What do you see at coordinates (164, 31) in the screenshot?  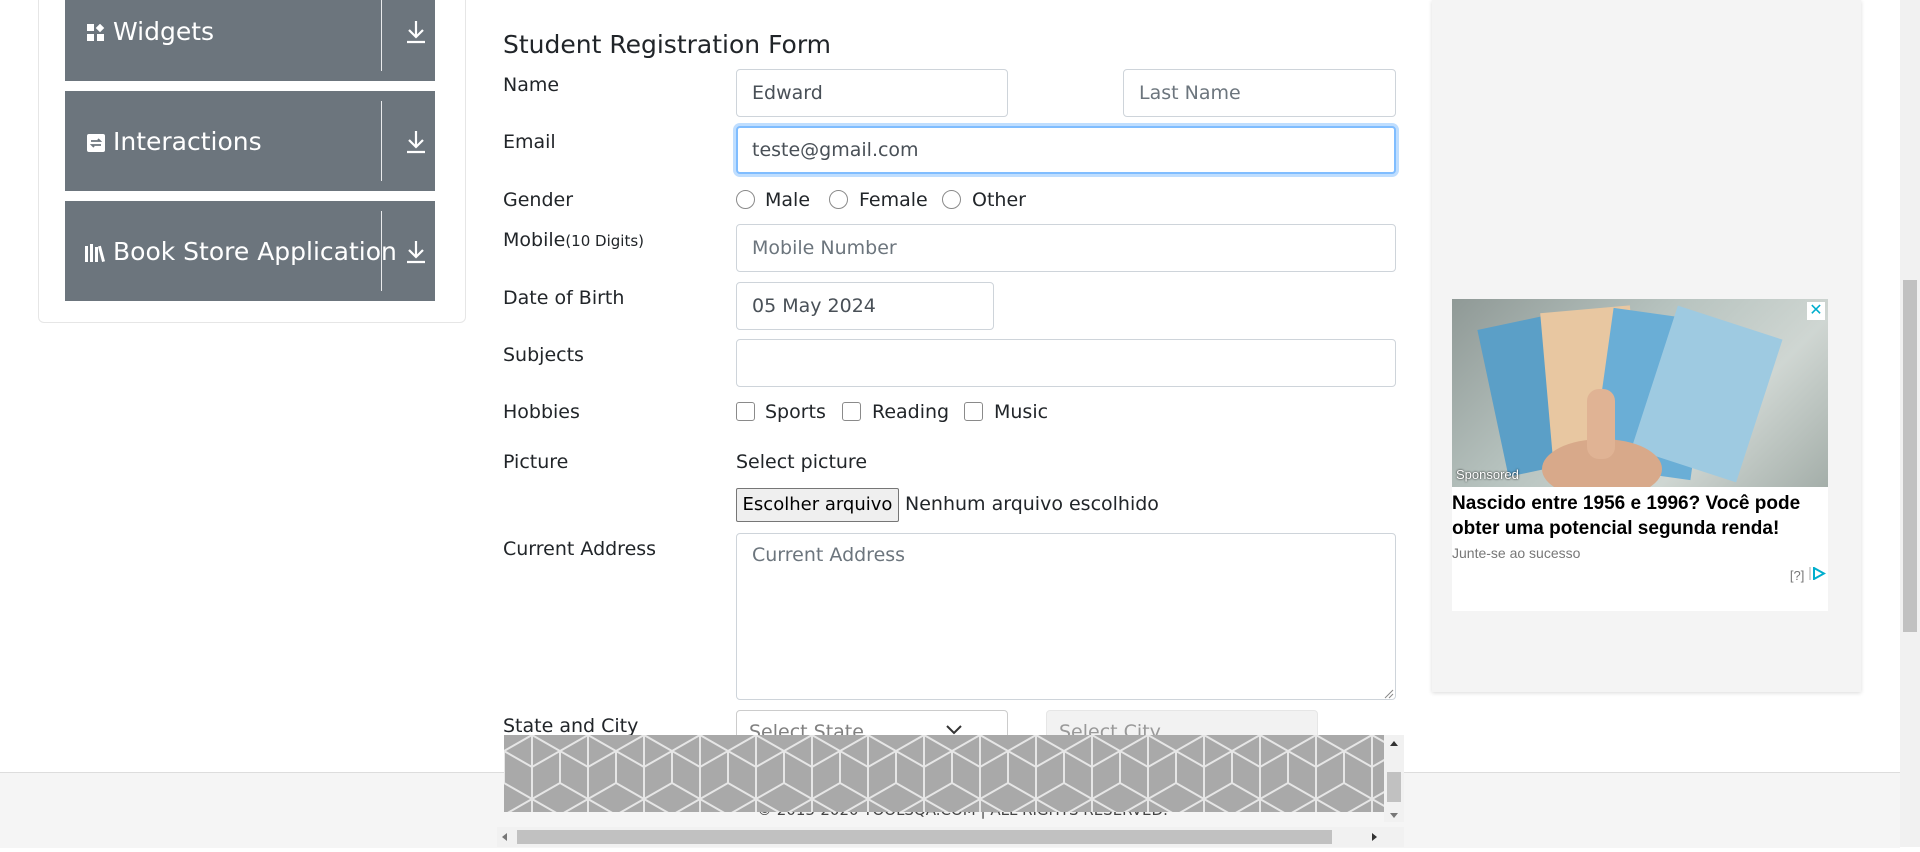 I see `group-label: Widgets` at bounding box center [164, 31].